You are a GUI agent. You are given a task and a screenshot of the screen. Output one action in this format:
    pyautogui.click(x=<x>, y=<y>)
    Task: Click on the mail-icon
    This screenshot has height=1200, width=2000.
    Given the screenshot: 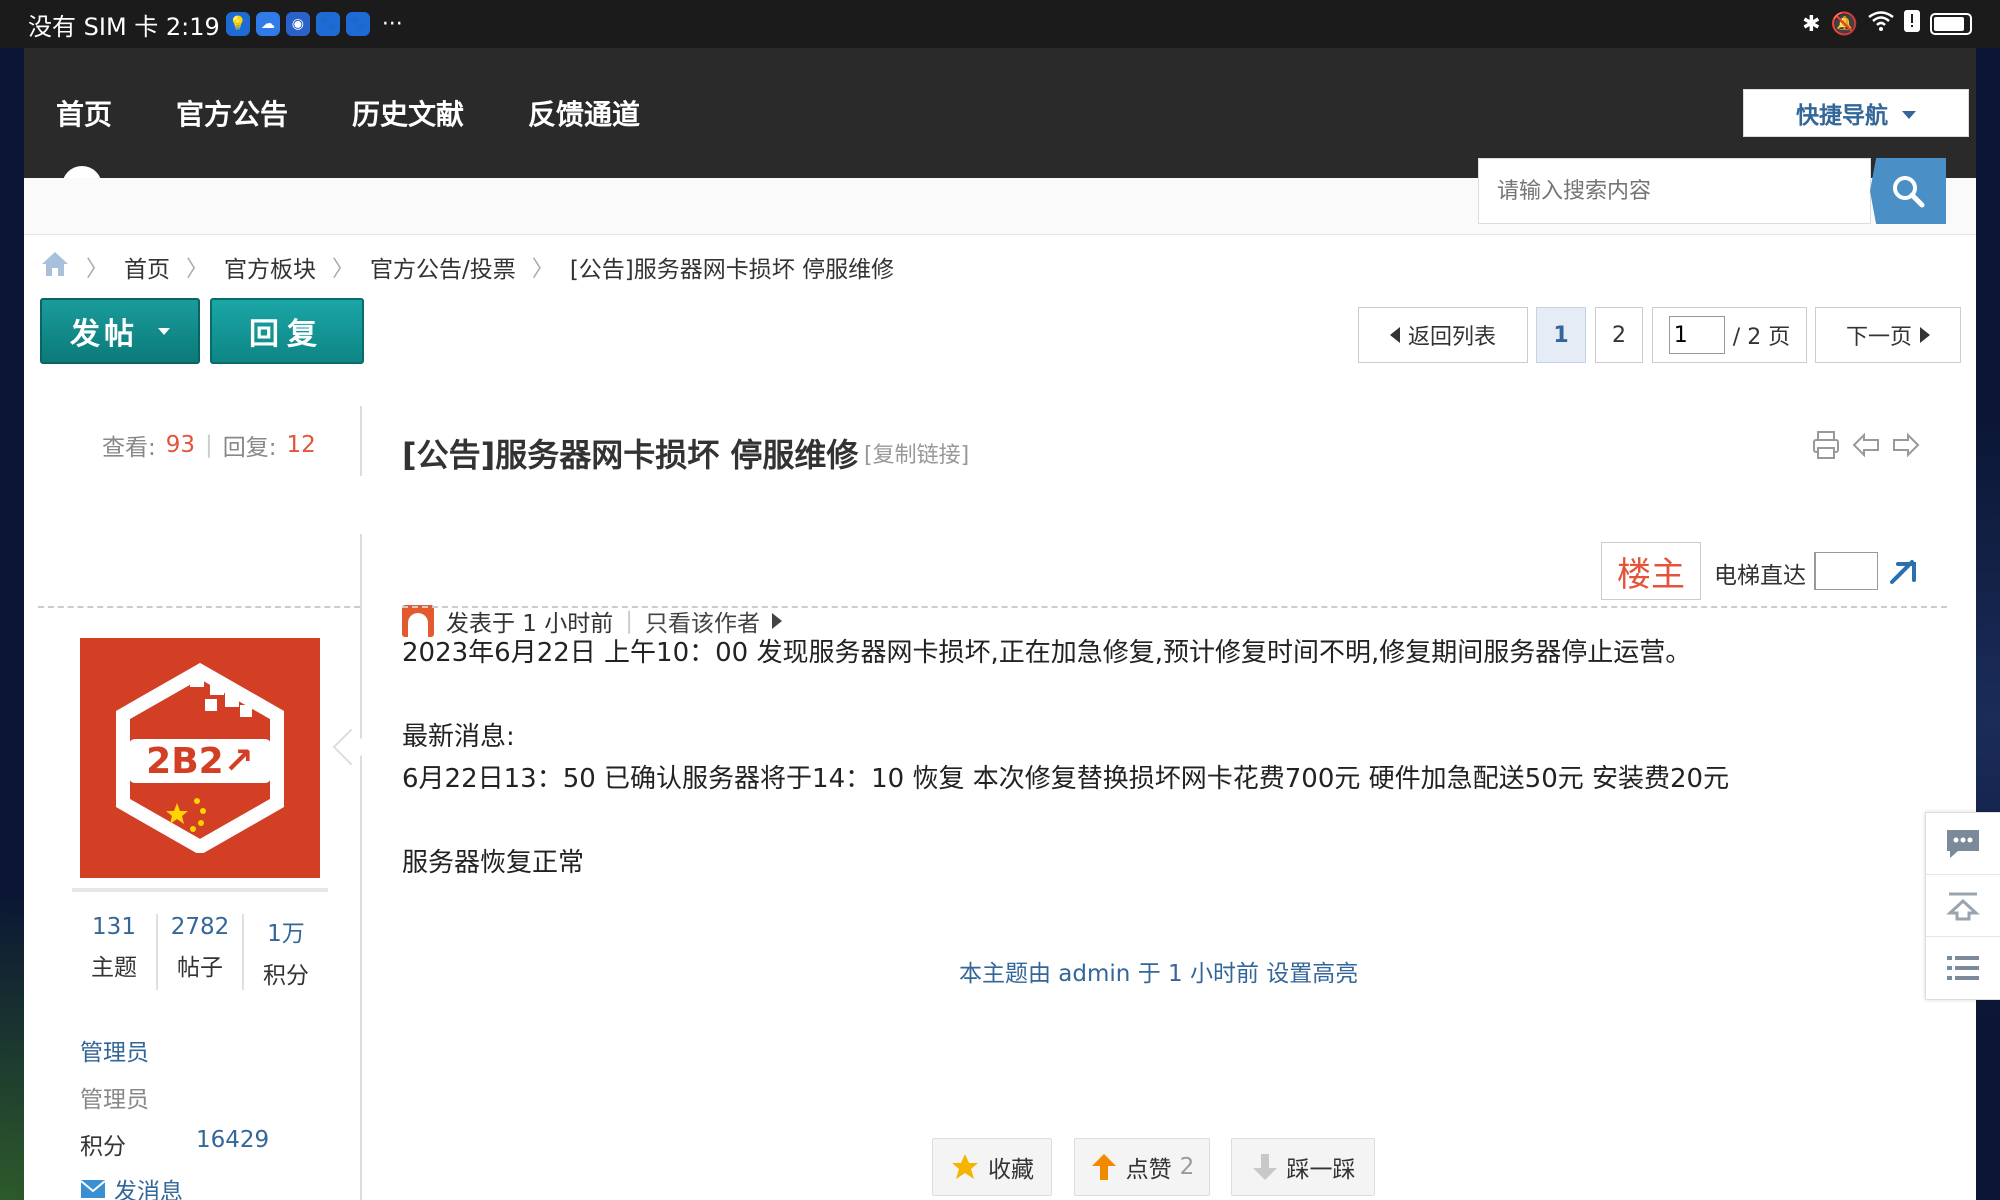 What is the action you would take?
    pyautogui.click(x=93, y=1189)
    